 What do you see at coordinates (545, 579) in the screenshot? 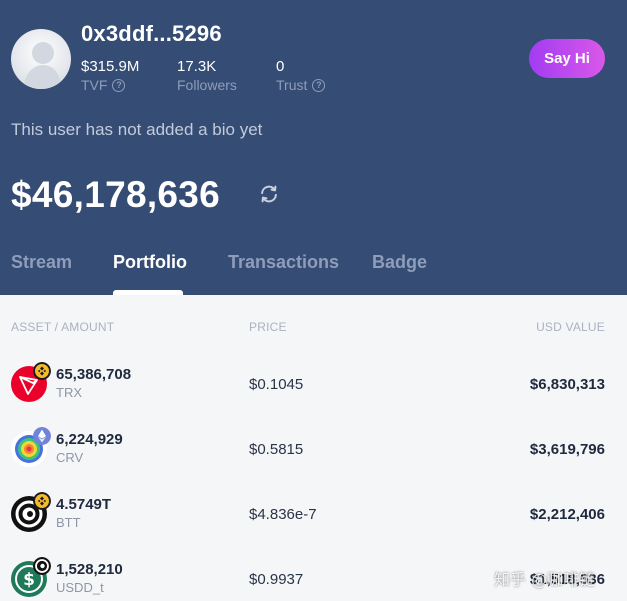
I see `watermark: 知乎 @咖啡链` at bounding box center [545, 579].